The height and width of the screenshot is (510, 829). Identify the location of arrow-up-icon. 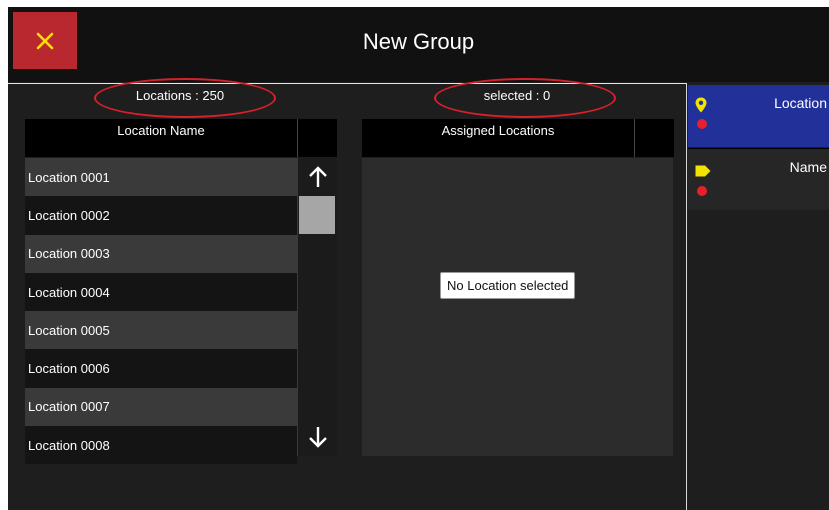
(317, 176).